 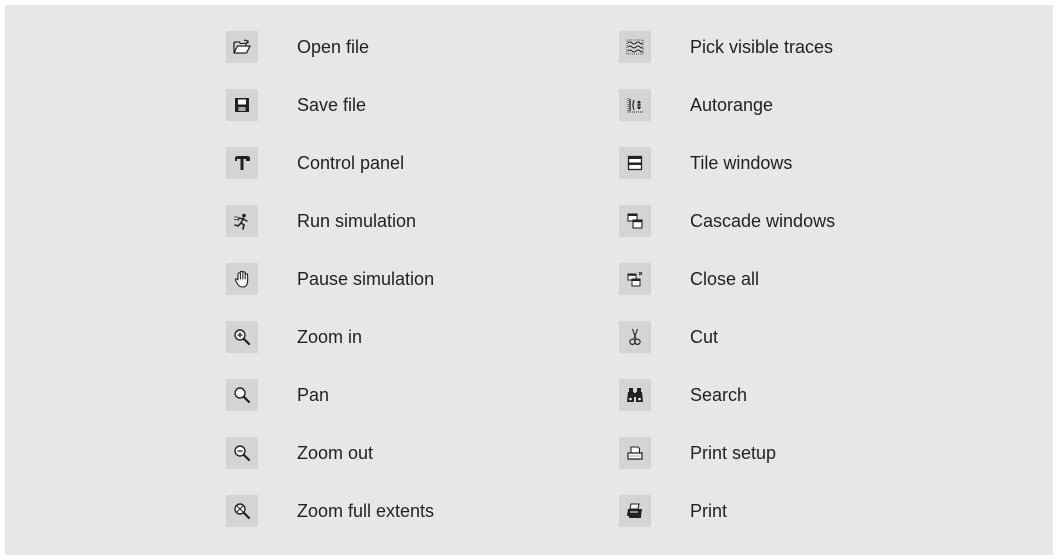 What do you see at coordinates (829, 395) in the screenshot?
I see `search-item: Search` at bounding box center [829, 395].